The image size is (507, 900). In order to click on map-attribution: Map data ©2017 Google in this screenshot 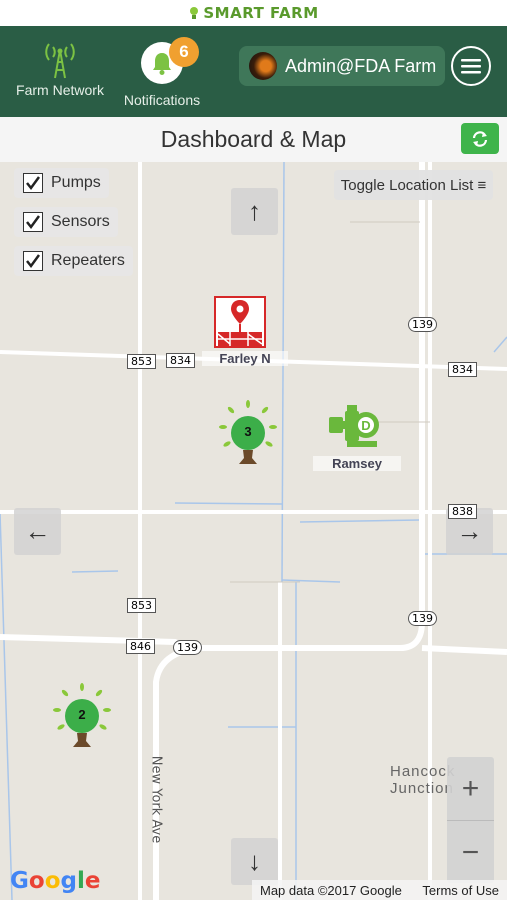, I will do `click(331, 890)`.